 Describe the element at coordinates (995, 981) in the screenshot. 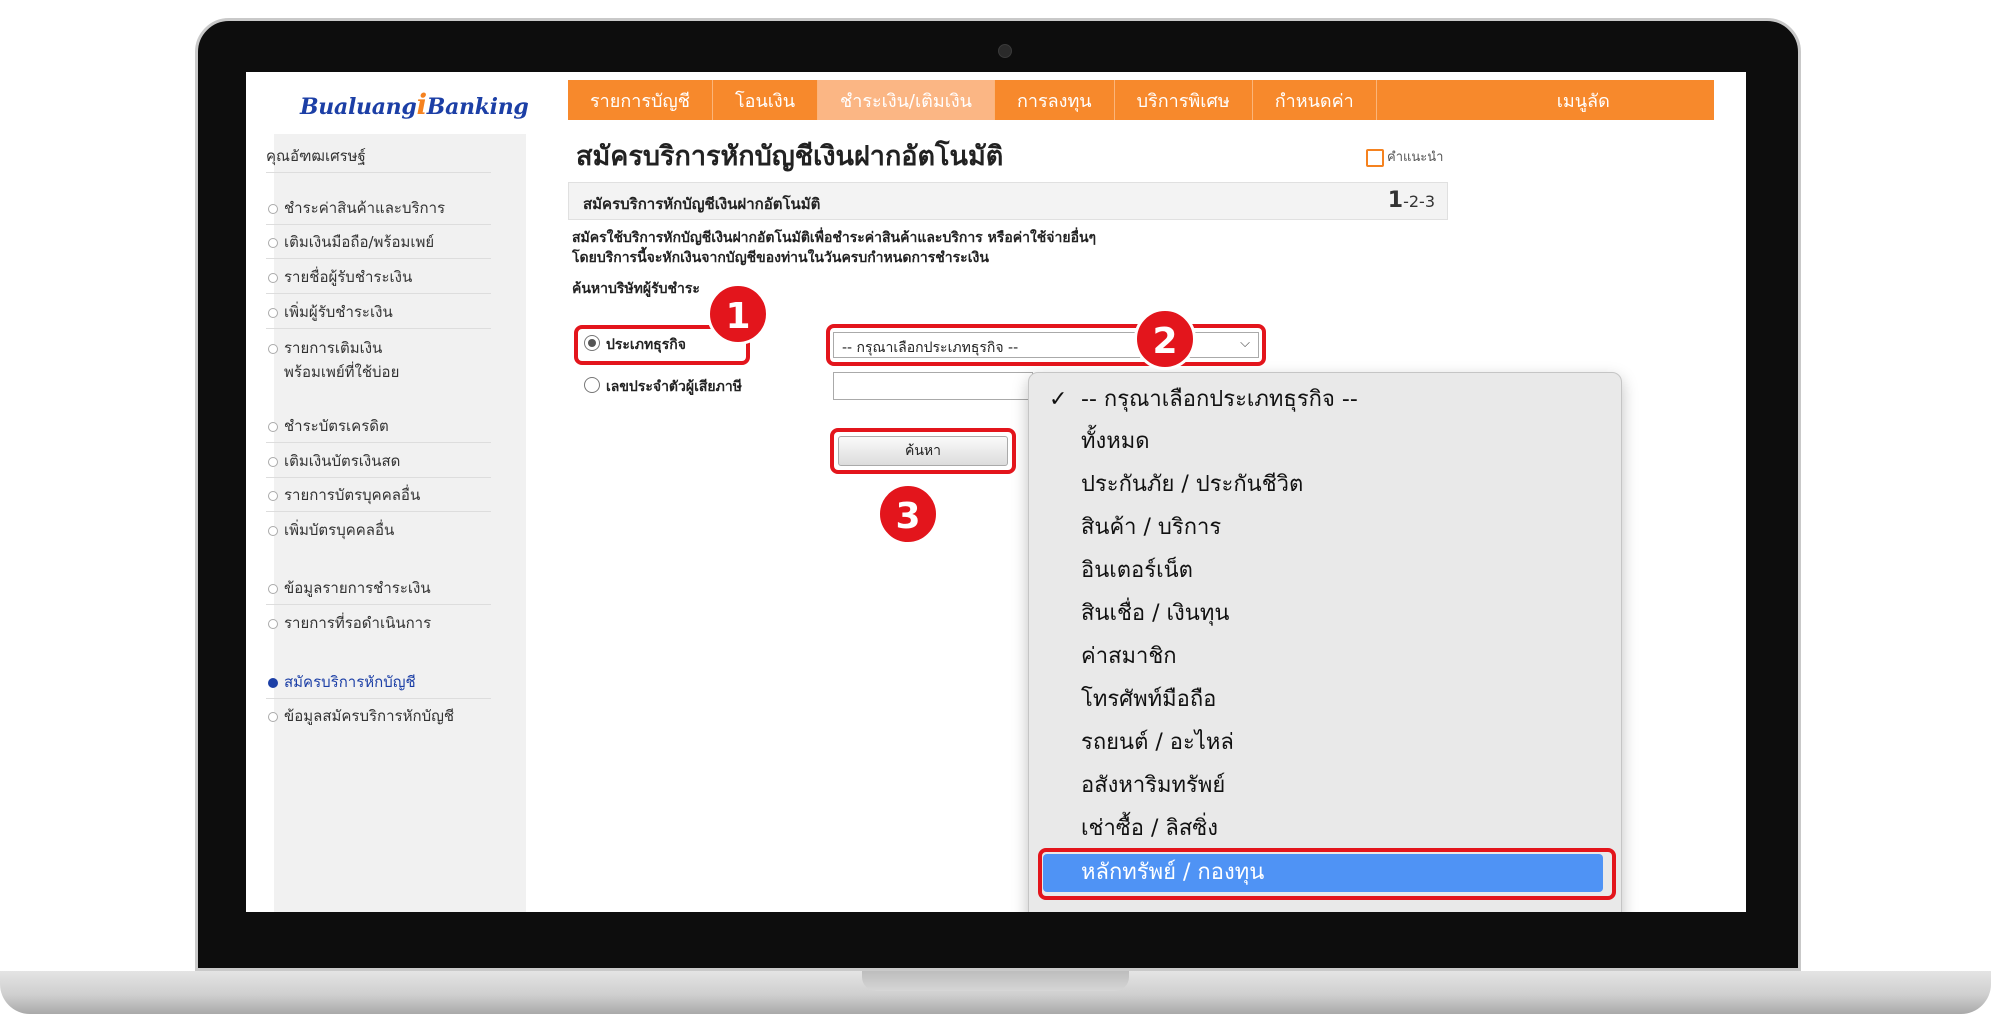

I see `laptop-notch` at that location.